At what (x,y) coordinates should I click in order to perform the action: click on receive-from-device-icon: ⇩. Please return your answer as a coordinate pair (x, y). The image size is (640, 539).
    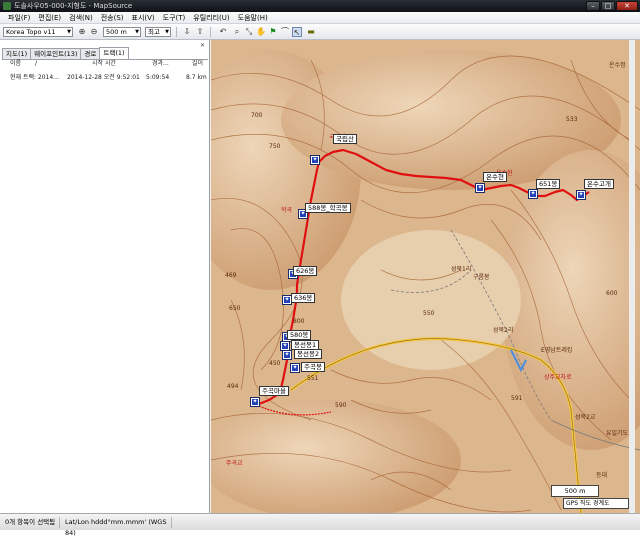
    Looking at the image, I should click on (187, 32).